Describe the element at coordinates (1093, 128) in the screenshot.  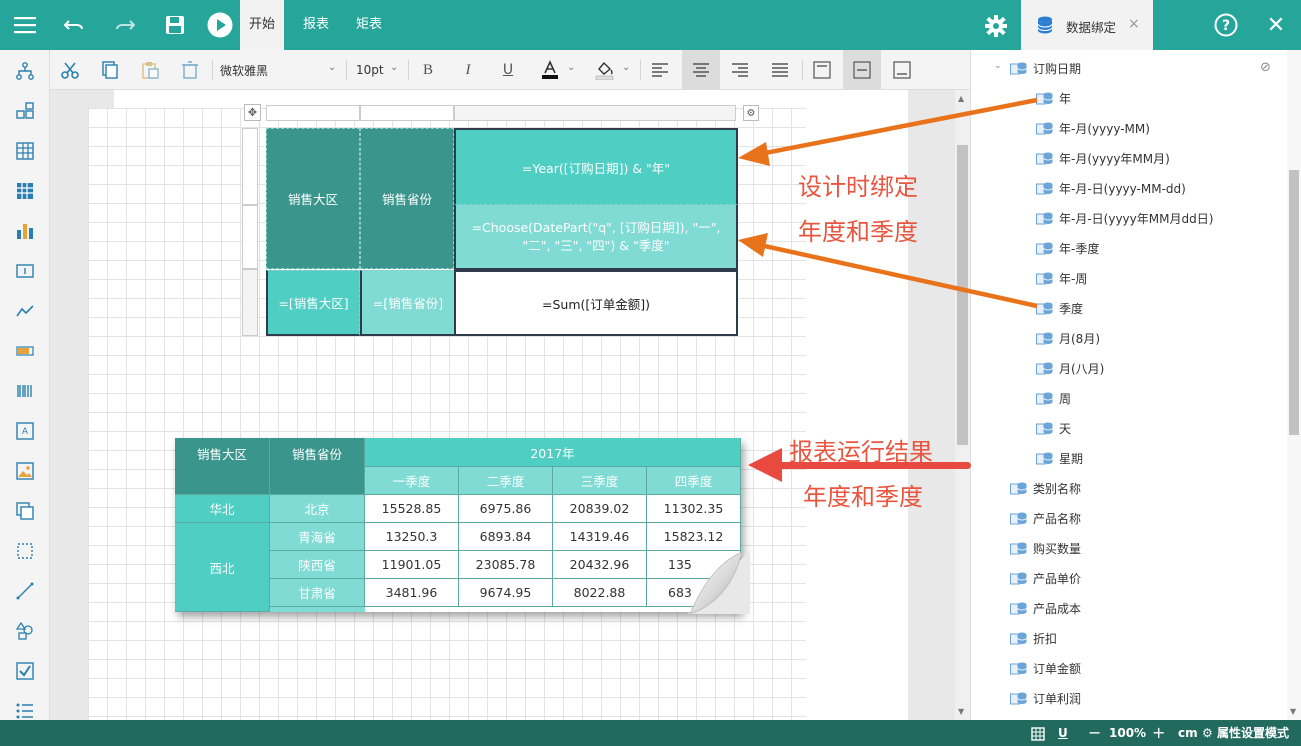
I see `tree-item-date-part: 年-月(yyyy-MM)` at that location.